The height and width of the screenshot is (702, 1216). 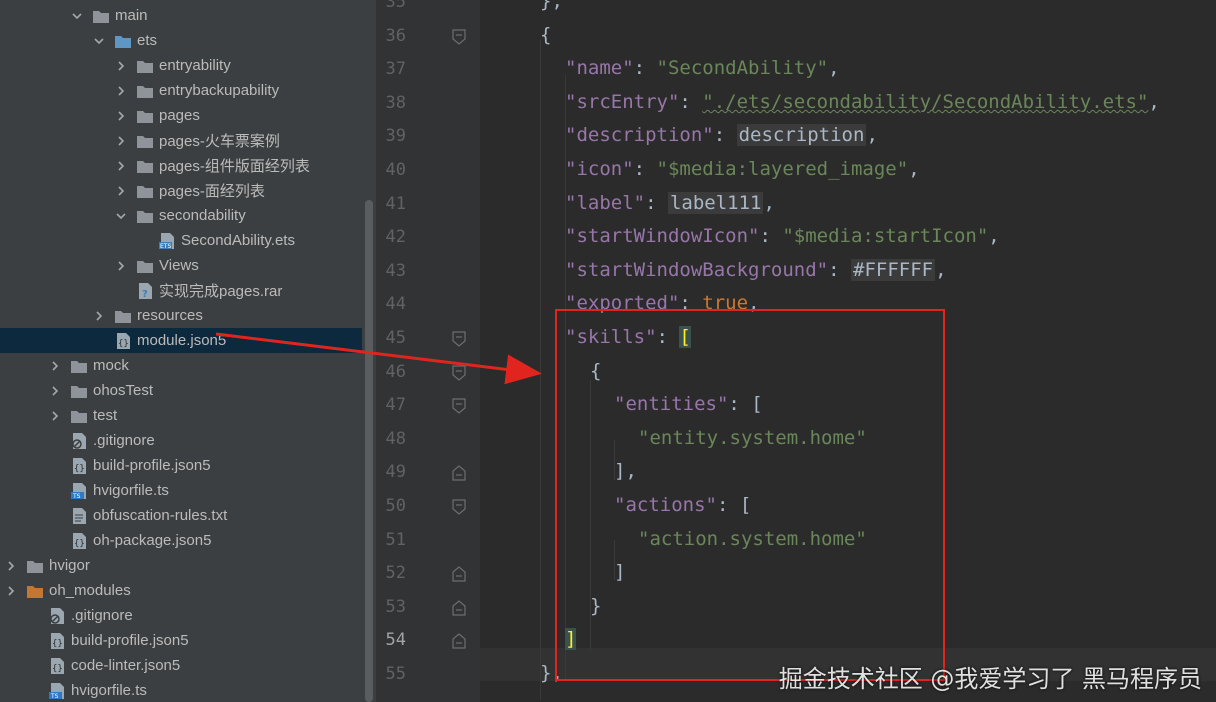 I want to click on tree-item: mock, so click(x=181, y=365).